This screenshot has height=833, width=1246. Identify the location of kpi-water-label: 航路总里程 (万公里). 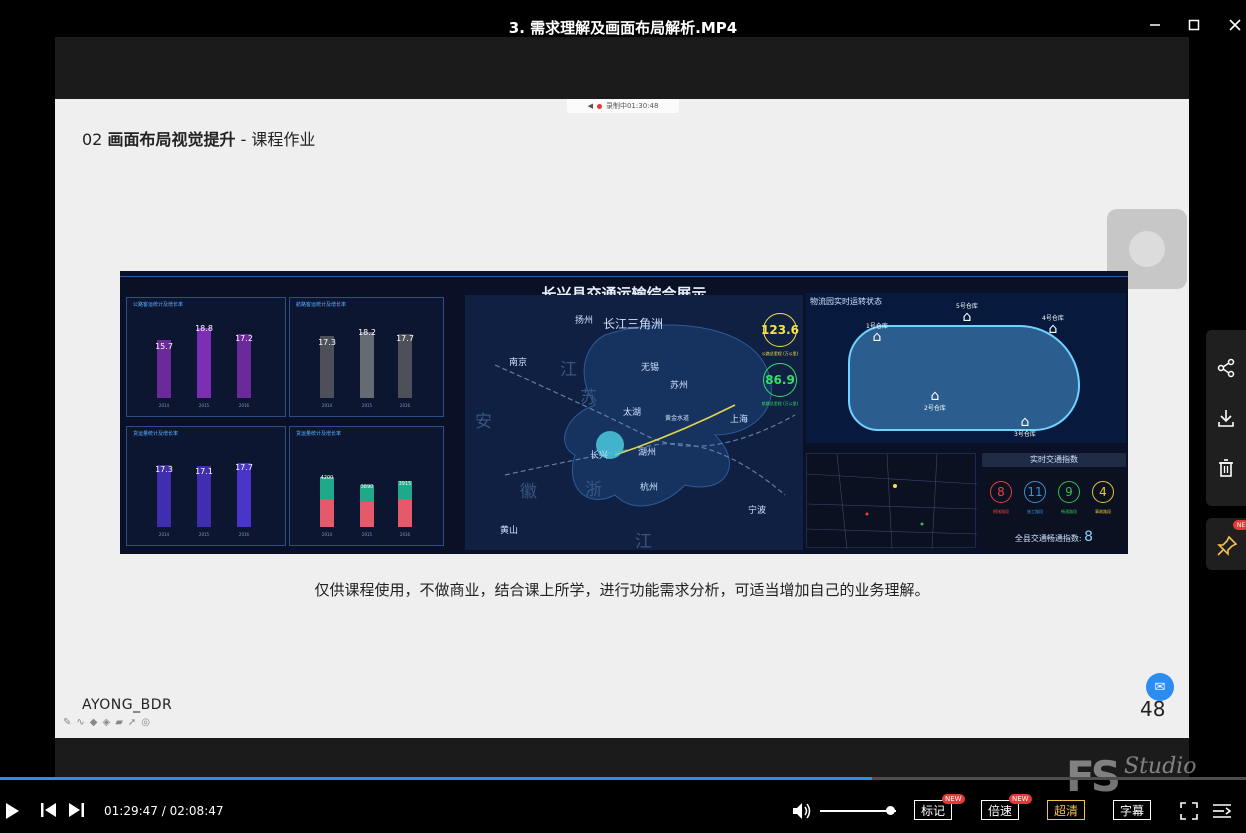
(780, 403).